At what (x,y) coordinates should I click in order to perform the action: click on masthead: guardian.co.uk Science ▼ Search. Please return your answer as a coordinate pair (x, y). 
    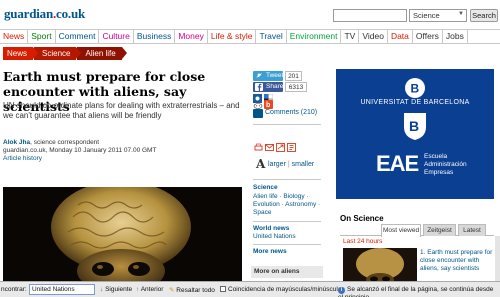
    Looking at the image, I should click on (250, 13).